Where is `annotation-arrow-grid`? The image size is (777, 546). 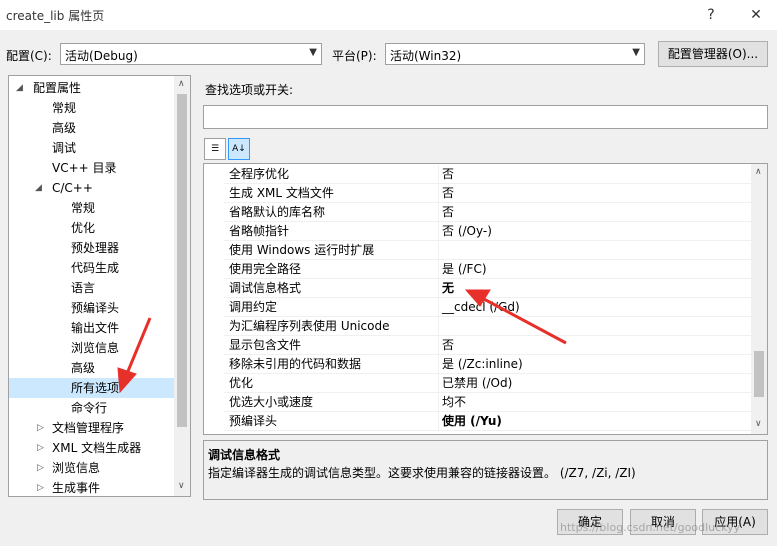
annotation-arrow-grid is located at coordinates (524, 320).